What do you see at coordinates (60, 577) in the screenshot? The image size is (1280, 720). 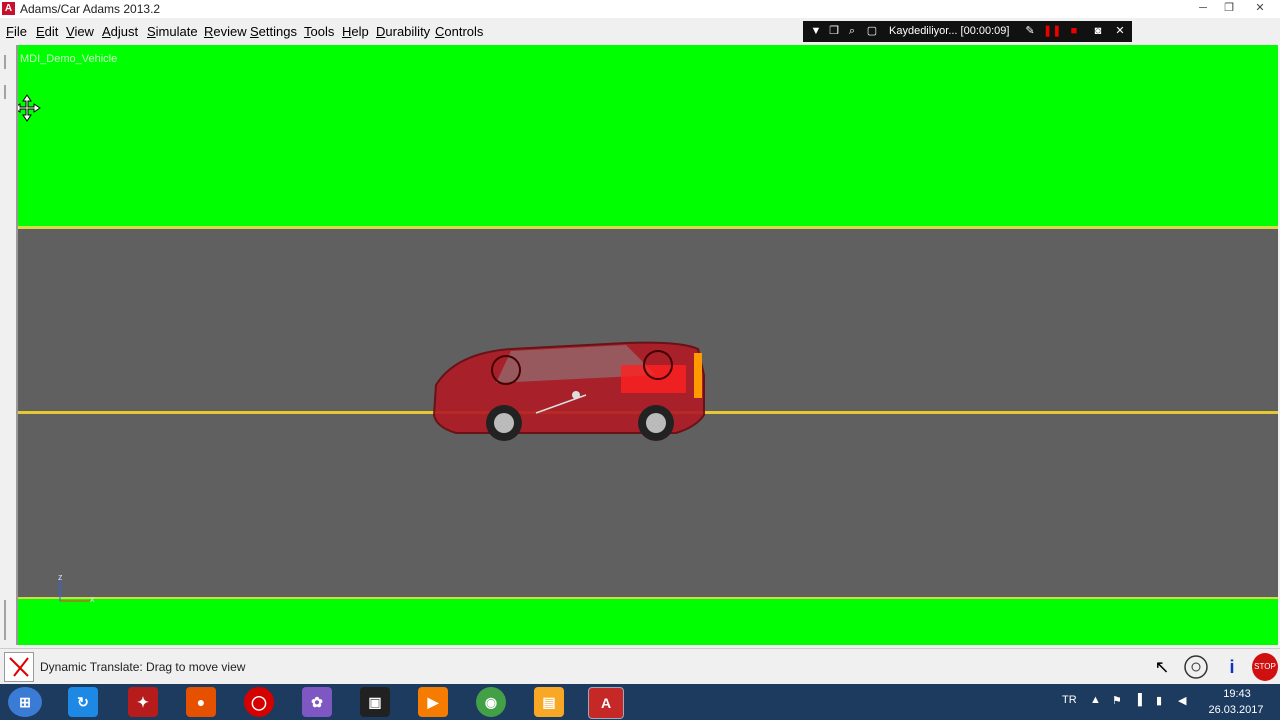 I see `triad-z-label: z` at bounding box center [60, 577].